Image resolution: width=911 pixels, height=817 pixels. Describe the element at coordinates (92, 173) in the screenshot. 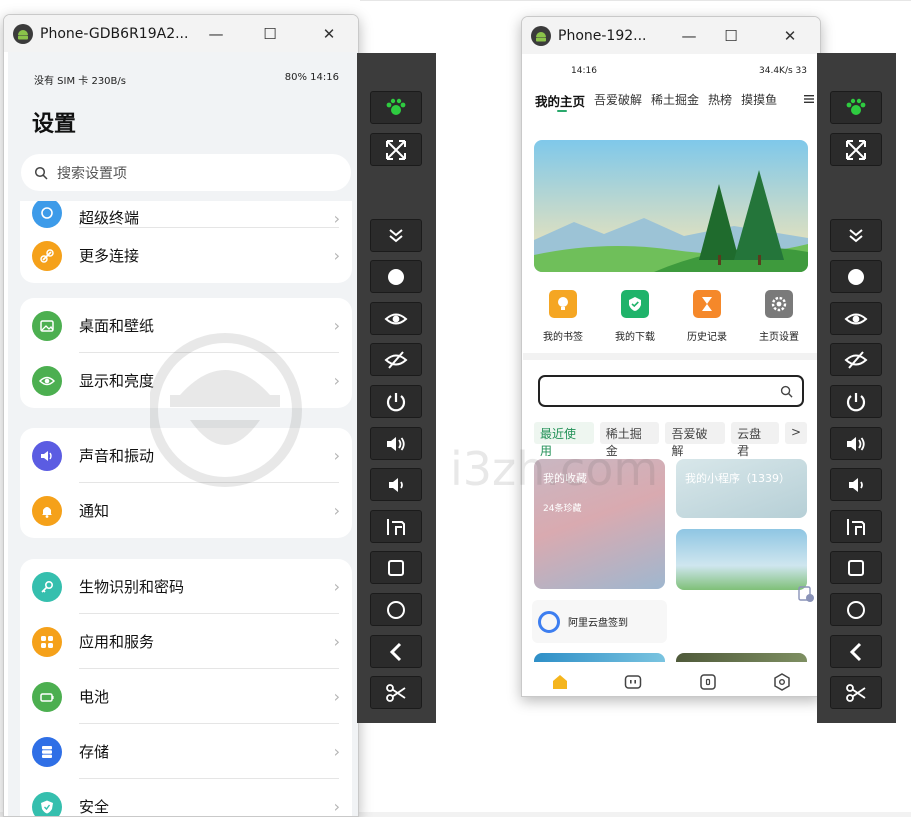

I see `search-placeholder: 搜索设置项` at that location.